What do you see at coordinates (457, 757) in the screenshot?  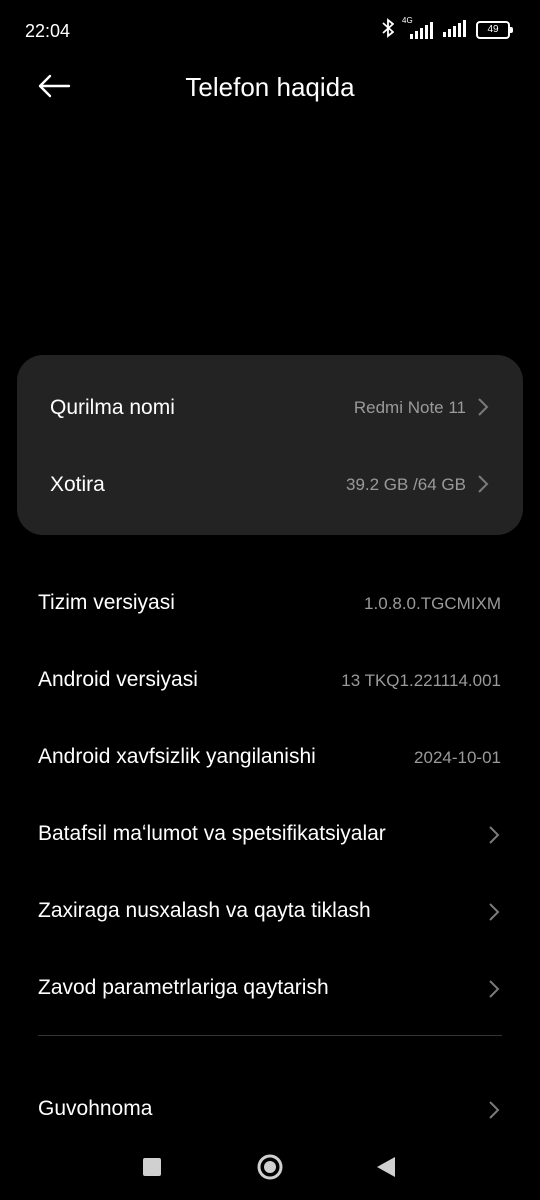 I see `security-update-value: 2024-10-01` at bounding box center [457, 757].